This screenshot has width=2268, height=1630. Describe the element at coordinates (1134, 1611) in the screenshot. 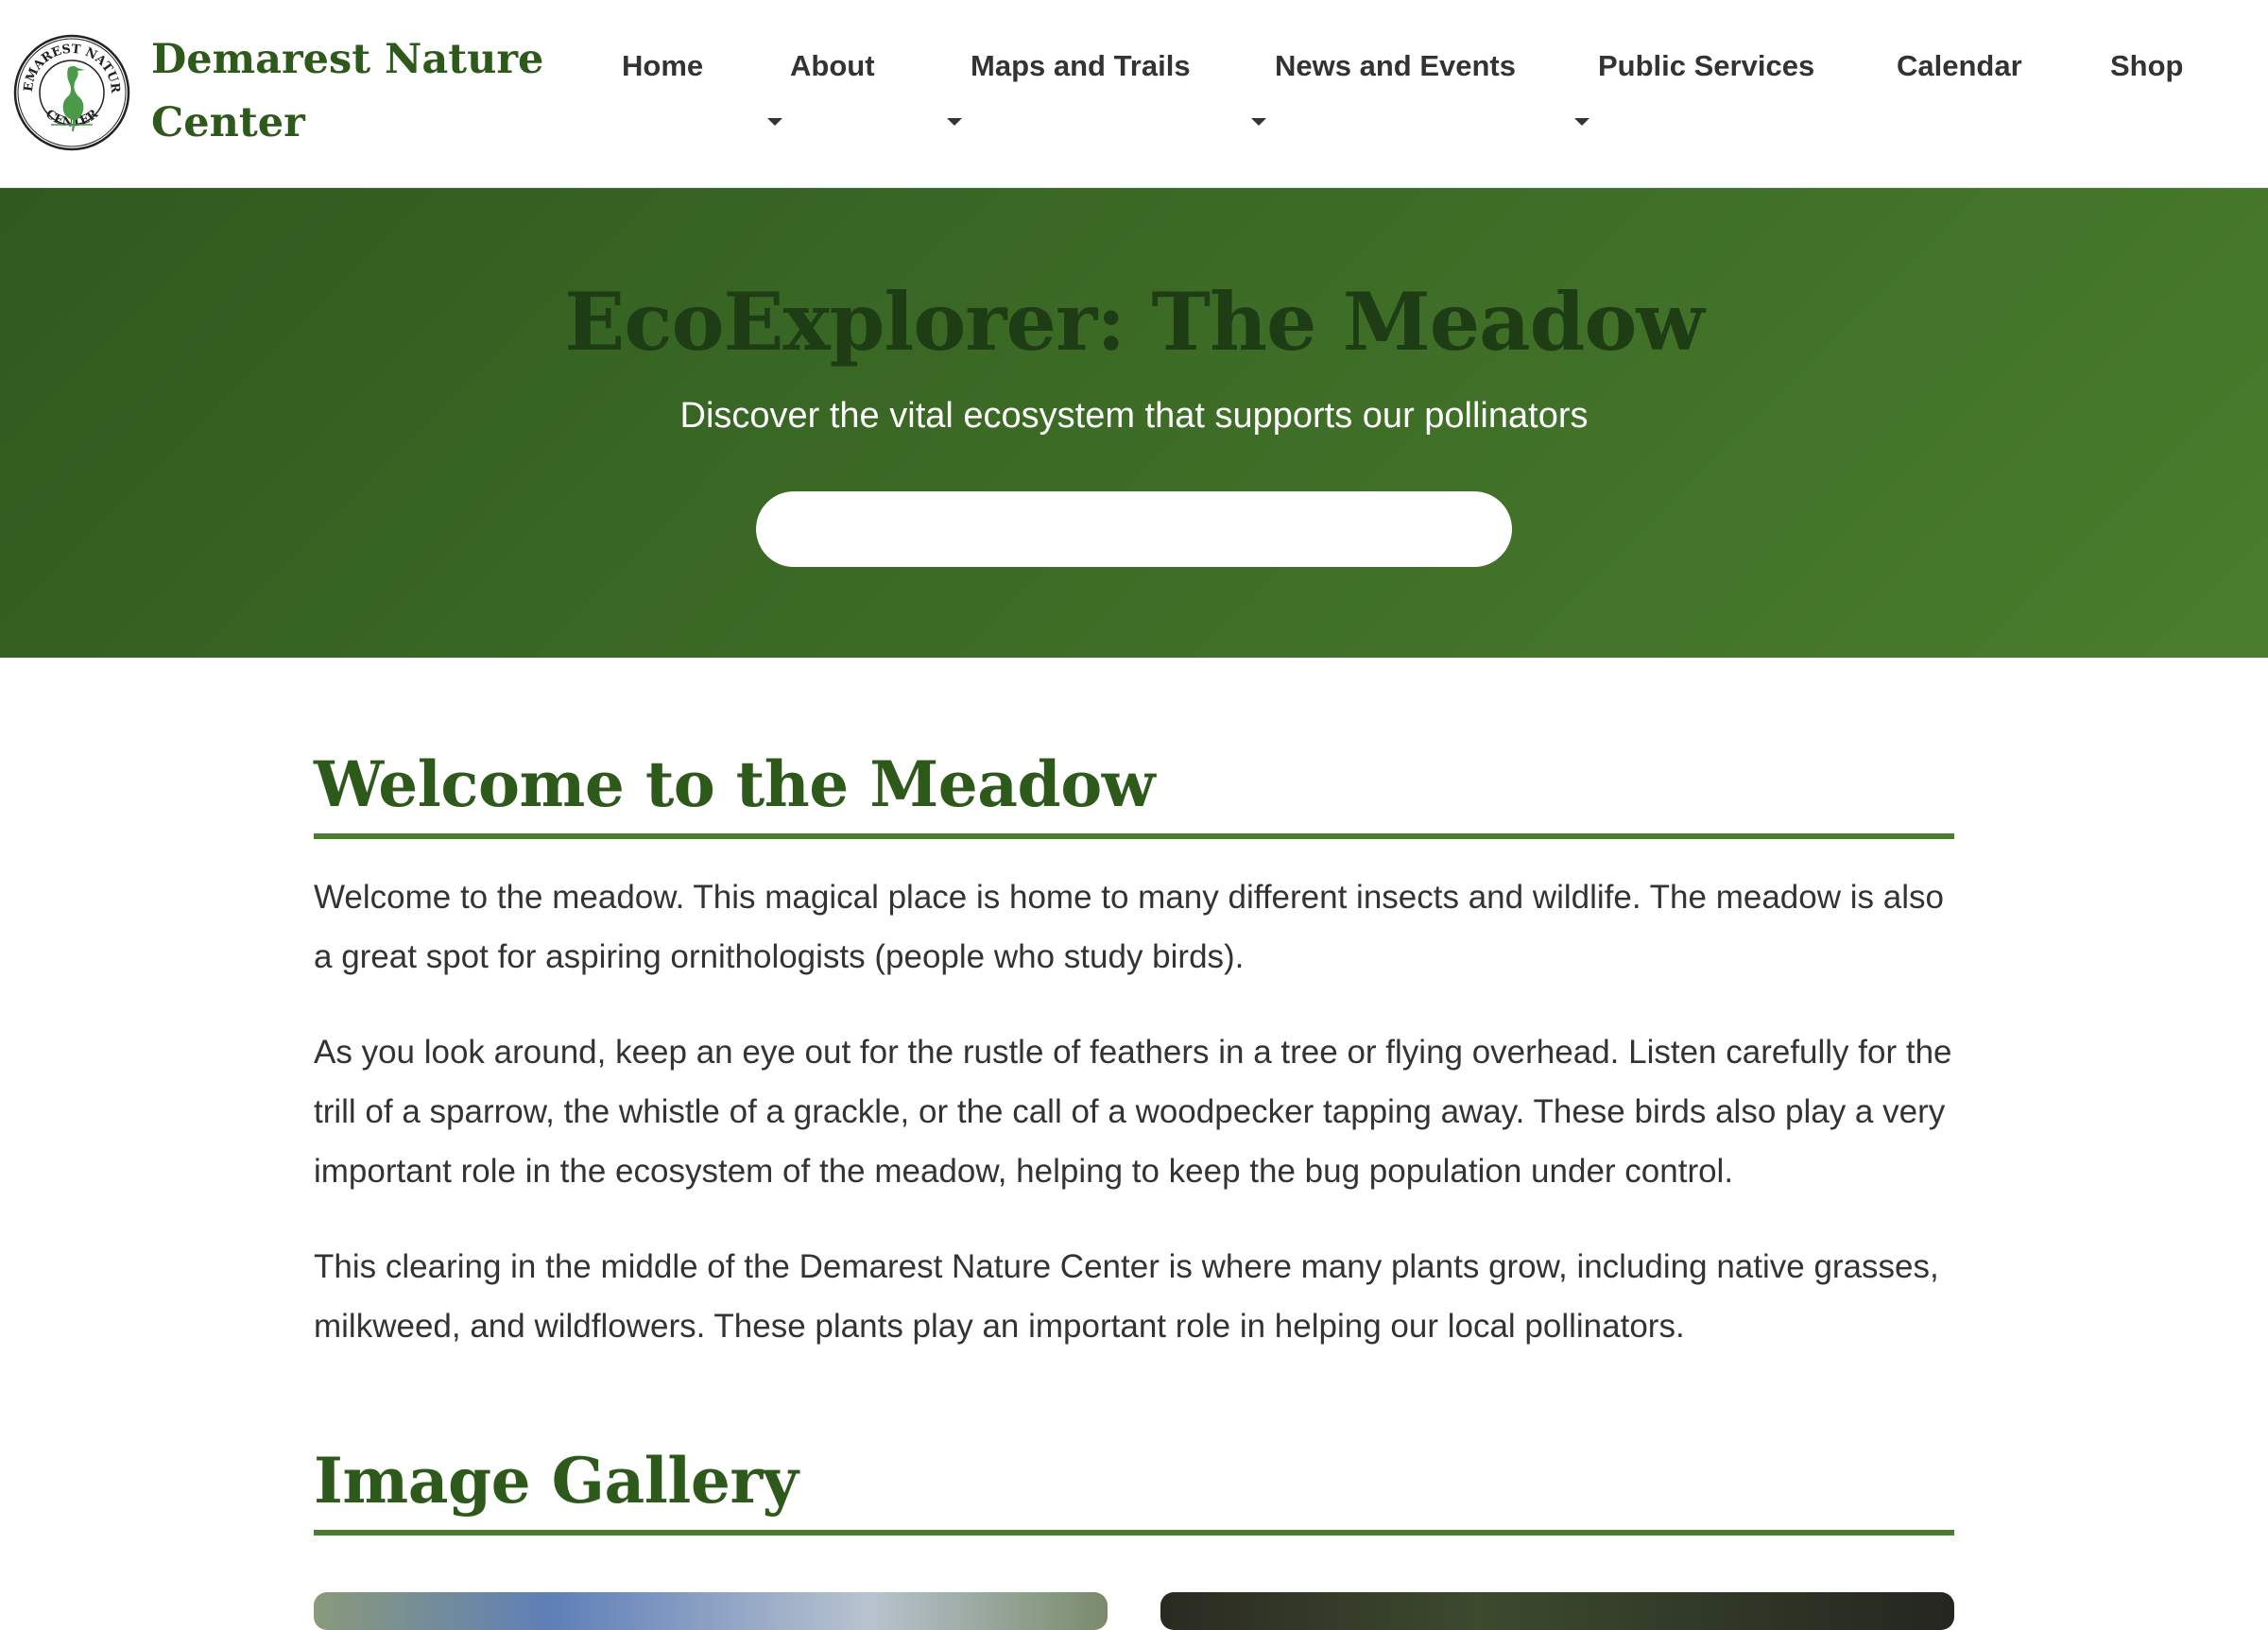

I see `image-gallery` at that location.